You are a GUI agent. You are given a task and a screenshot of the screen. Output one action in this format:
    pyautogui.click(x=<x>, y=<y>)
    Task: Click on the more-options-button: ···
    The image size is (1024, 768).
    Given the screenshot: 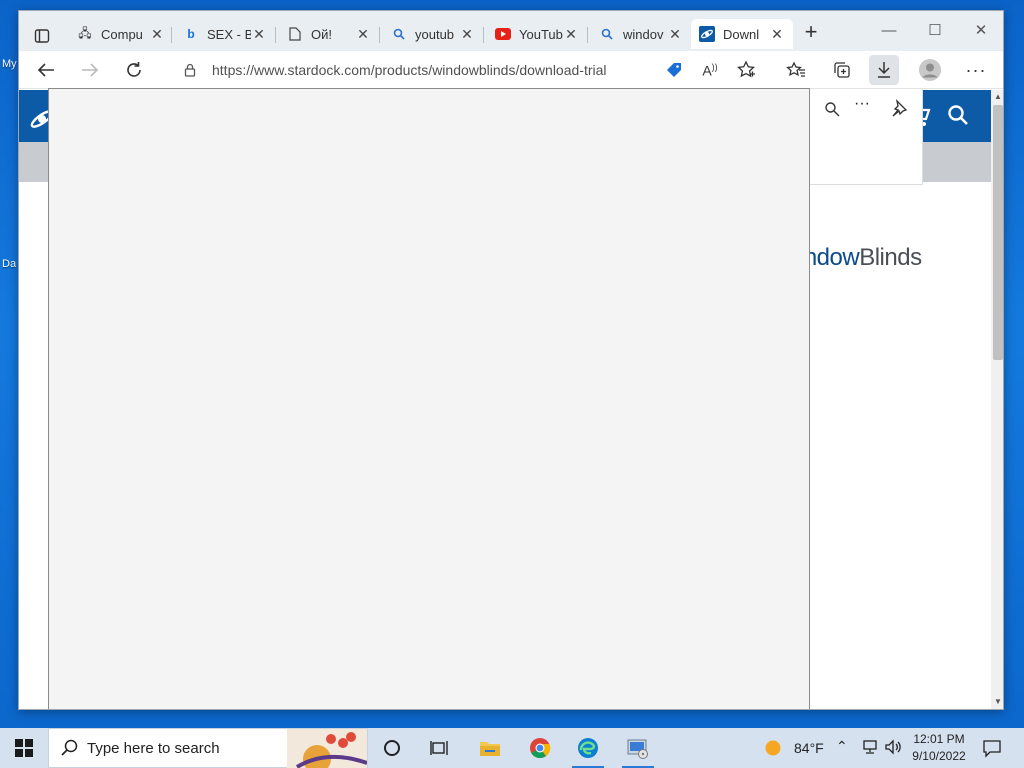 What is the action you would take?
    pyautogui.click(x=976, y=70)
    